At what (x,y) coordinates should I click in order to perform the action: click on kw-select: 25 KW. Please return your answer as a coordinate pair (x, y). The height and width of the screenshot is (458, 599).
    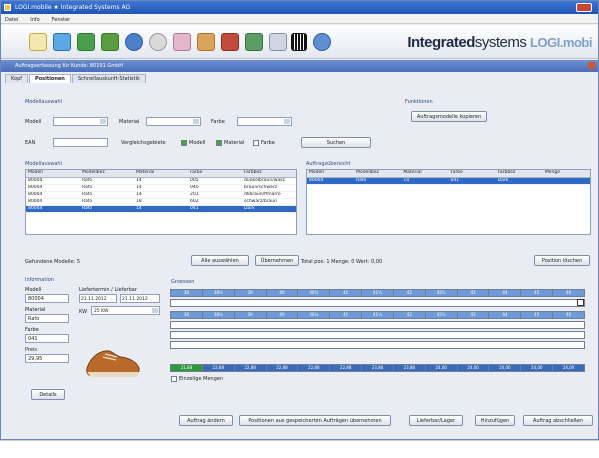
    Looking at the image, I should click on (125, 310).